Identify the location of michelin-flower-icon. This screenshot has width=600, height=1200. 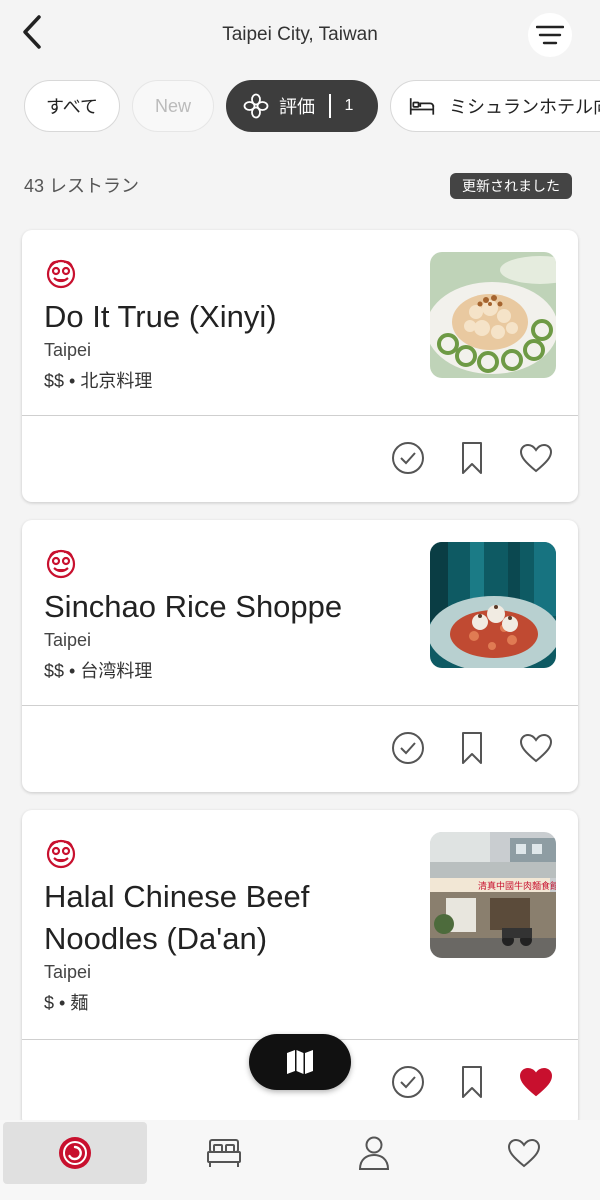
(256, 106).